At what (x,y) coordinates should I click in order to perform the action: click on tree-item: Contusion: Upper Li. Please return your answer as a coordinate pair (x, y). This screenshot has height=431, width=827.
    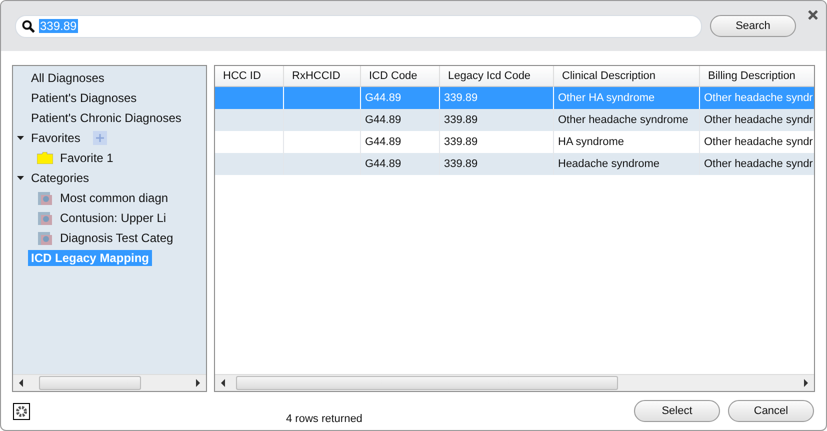
    Looking at the image, I should click on (113, 218).